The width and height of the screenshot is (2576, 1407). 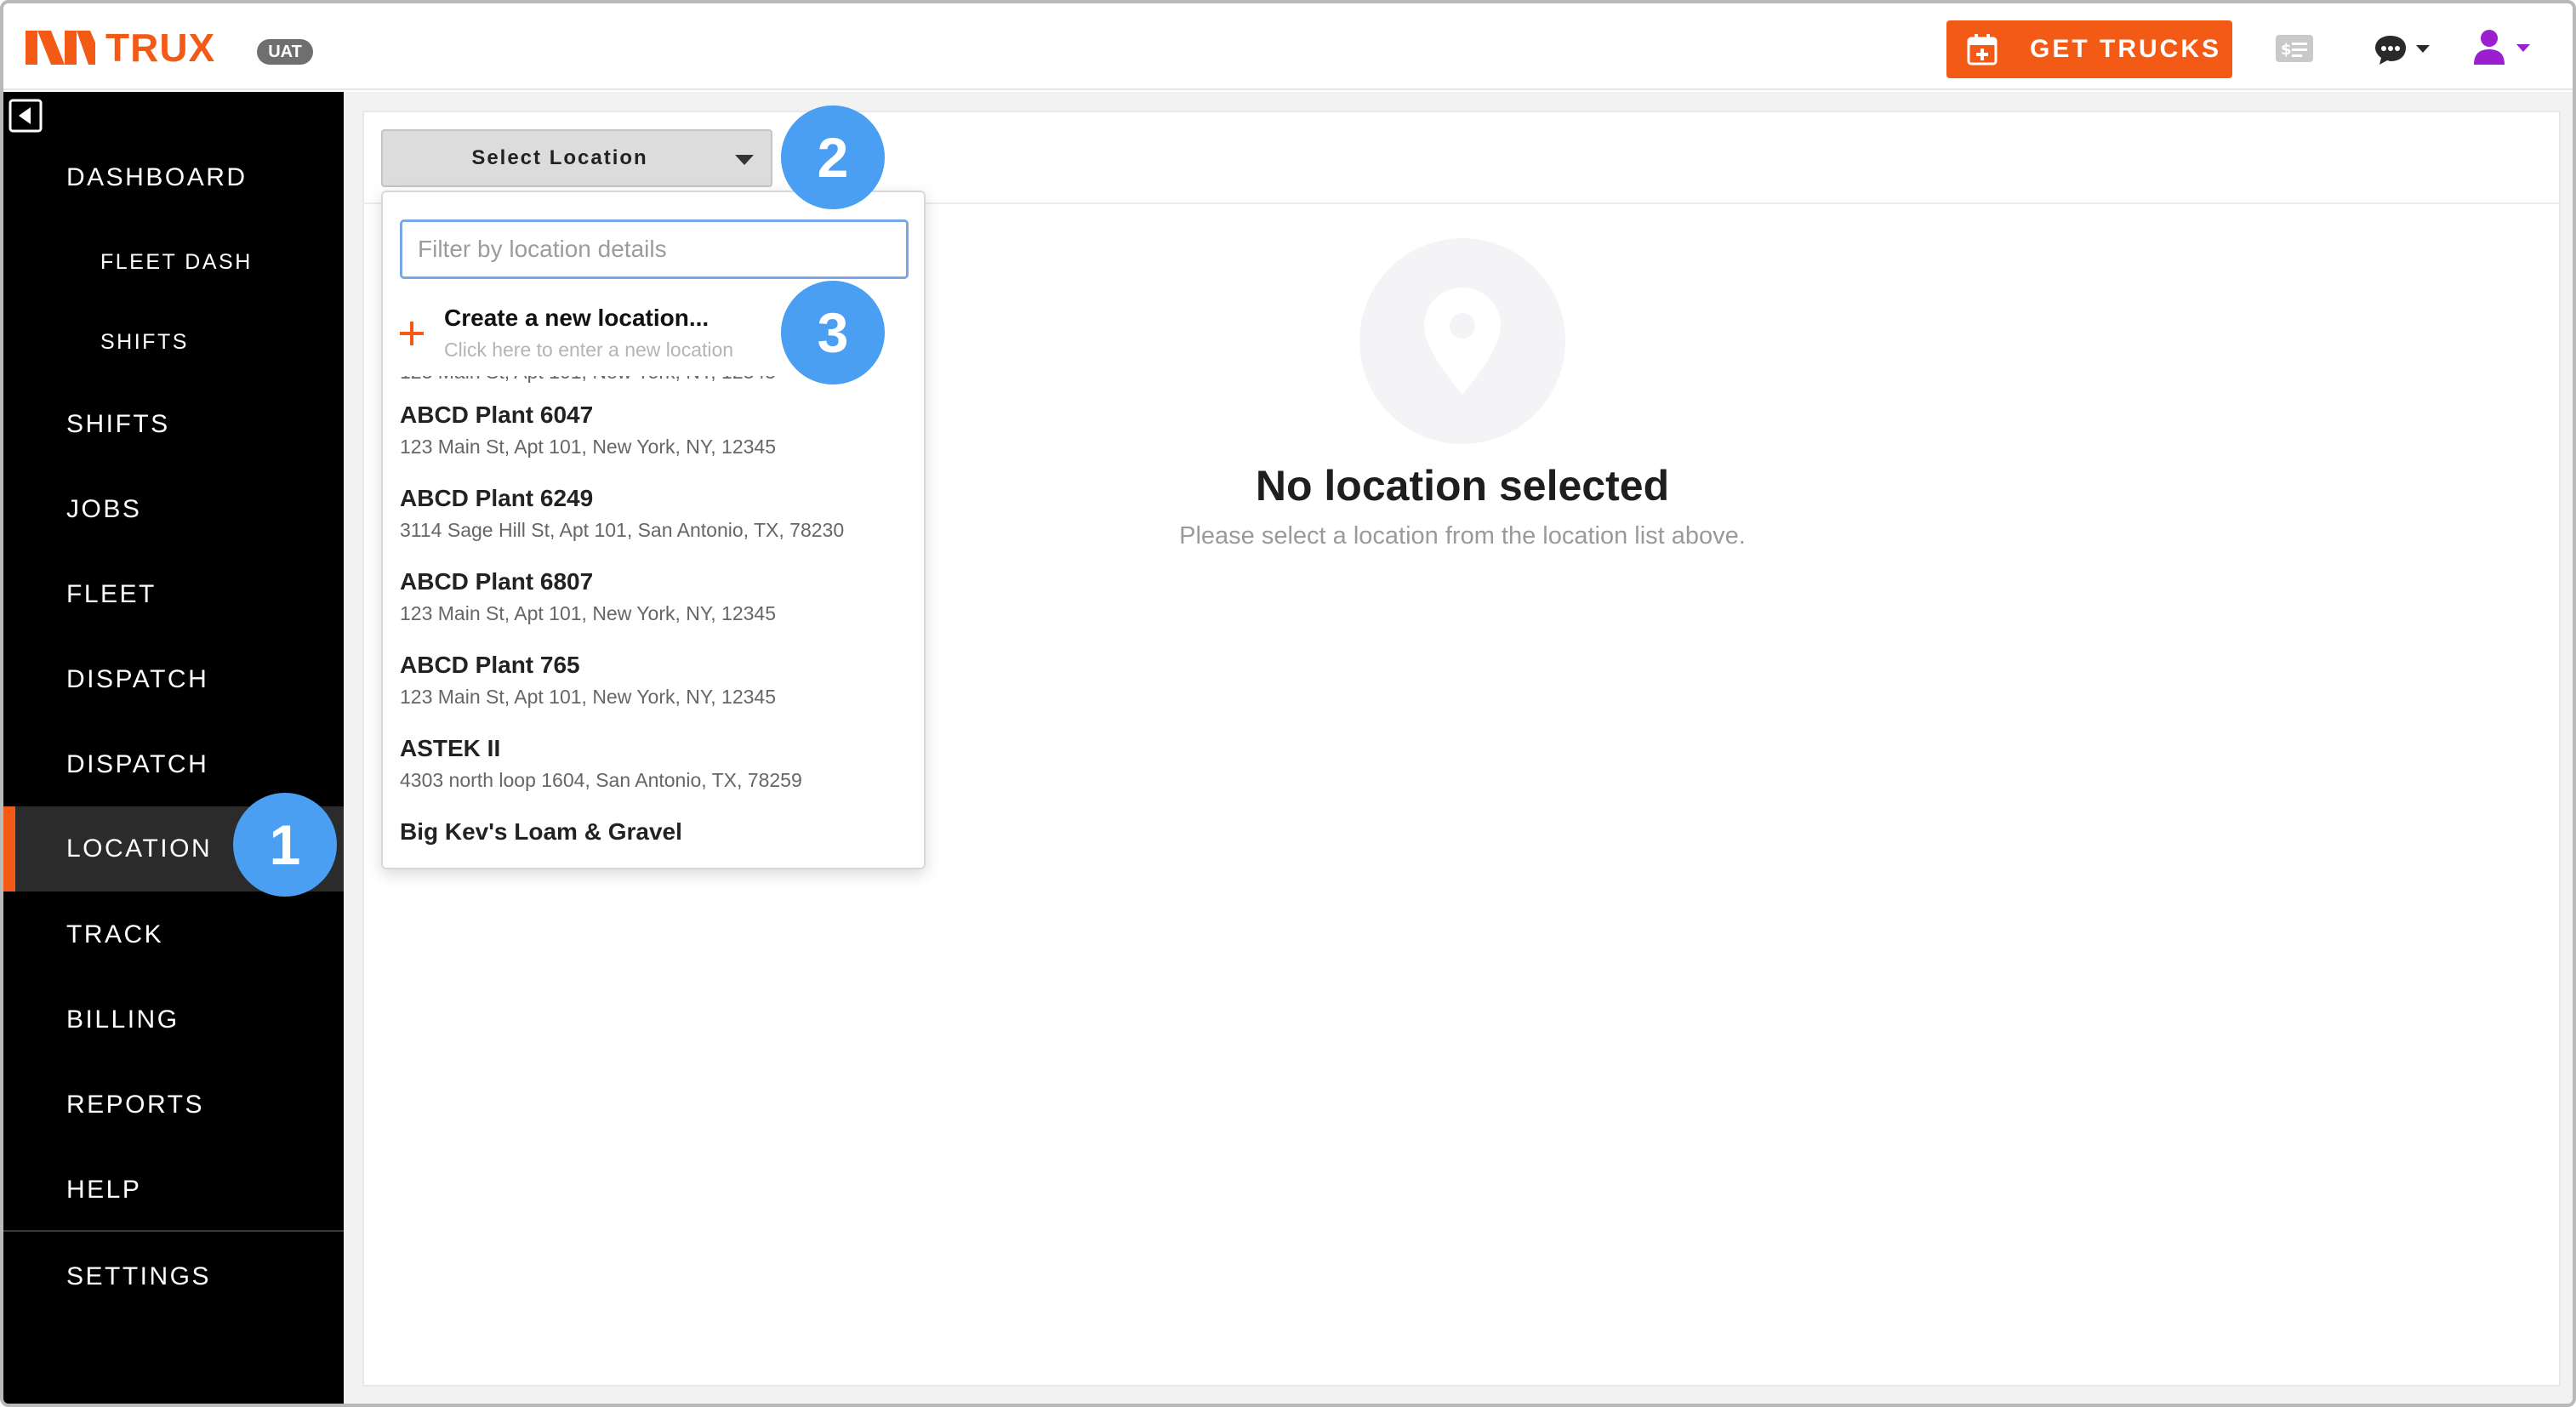 I want to click on plus-icon, so click(x=412, y=333).